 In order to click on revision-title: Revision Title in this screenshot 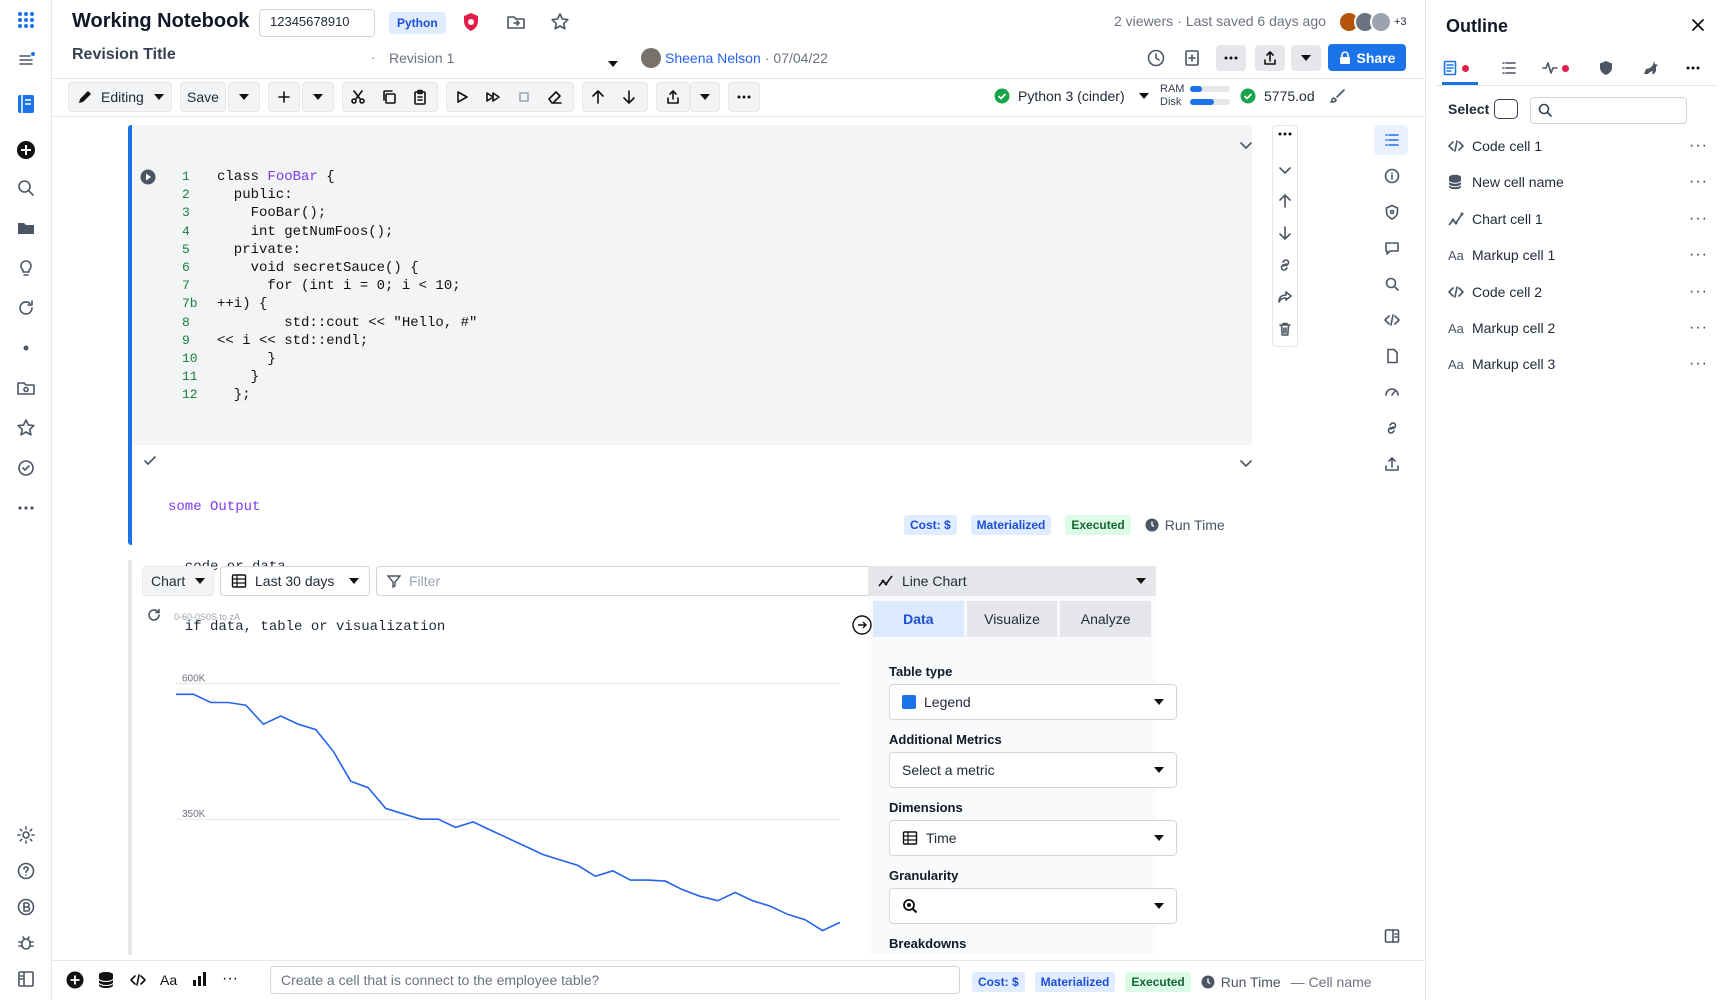, I will do `click(124, 55)`.